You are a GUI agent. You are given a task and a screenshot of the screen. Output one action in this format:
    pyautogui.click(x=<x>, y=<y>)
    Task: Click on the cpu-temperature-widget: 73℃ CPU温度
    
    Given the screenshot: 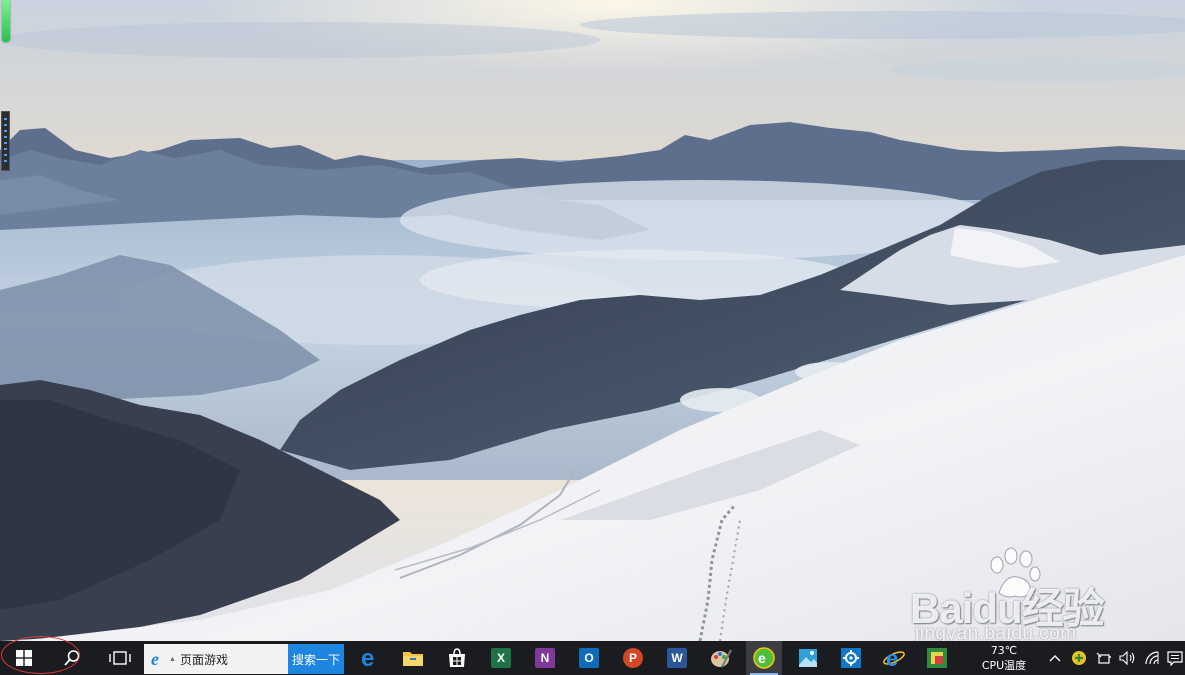 What is the action you would take?
    pyautogui.click(x=1004, y=659)
    